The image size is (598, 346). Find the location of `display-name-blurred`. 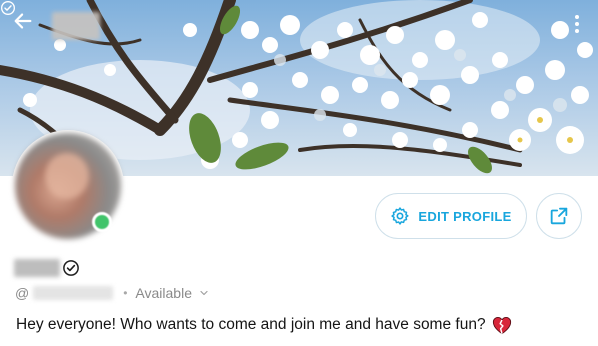

display-name-blurred is located at coordinates (37, 268).